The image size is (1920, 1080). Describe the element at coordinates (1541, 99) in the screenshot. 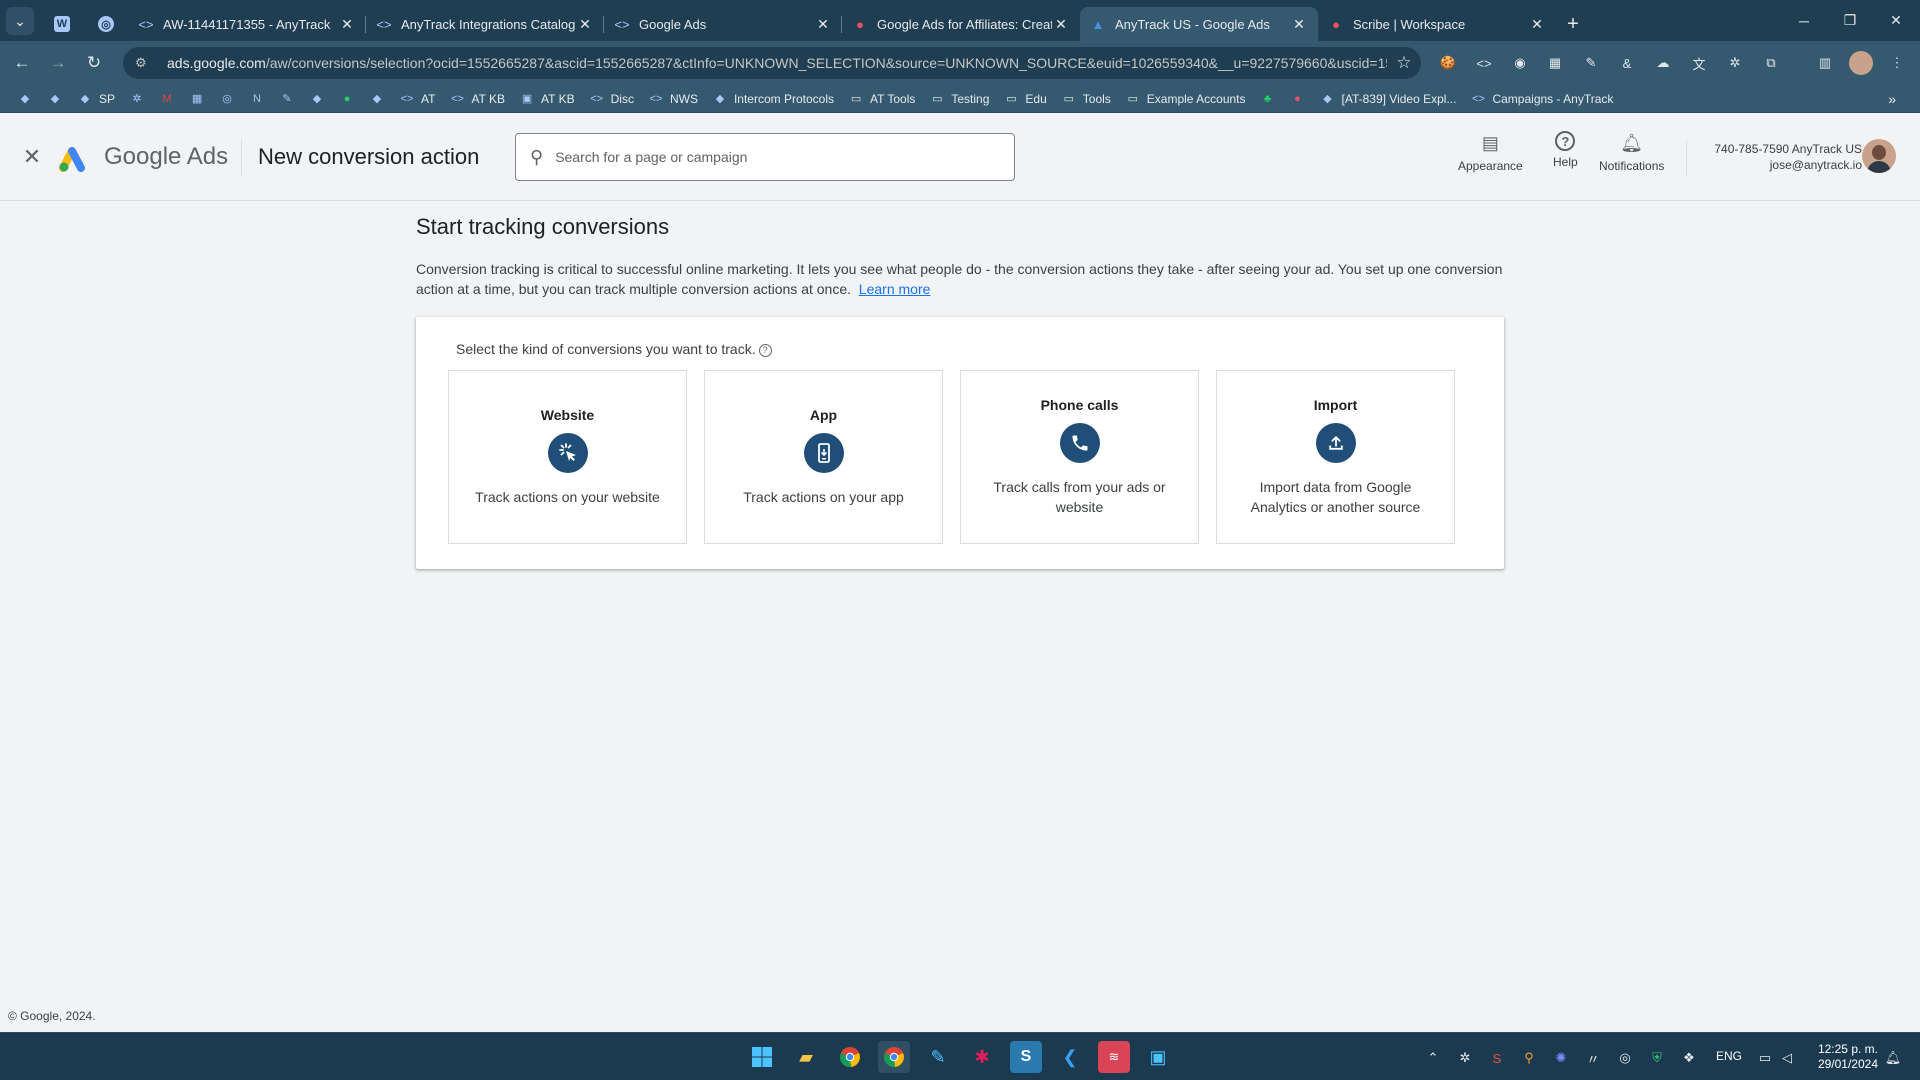

I see `bookmark-item: <> Campaigns - AnyTrack` at that location.